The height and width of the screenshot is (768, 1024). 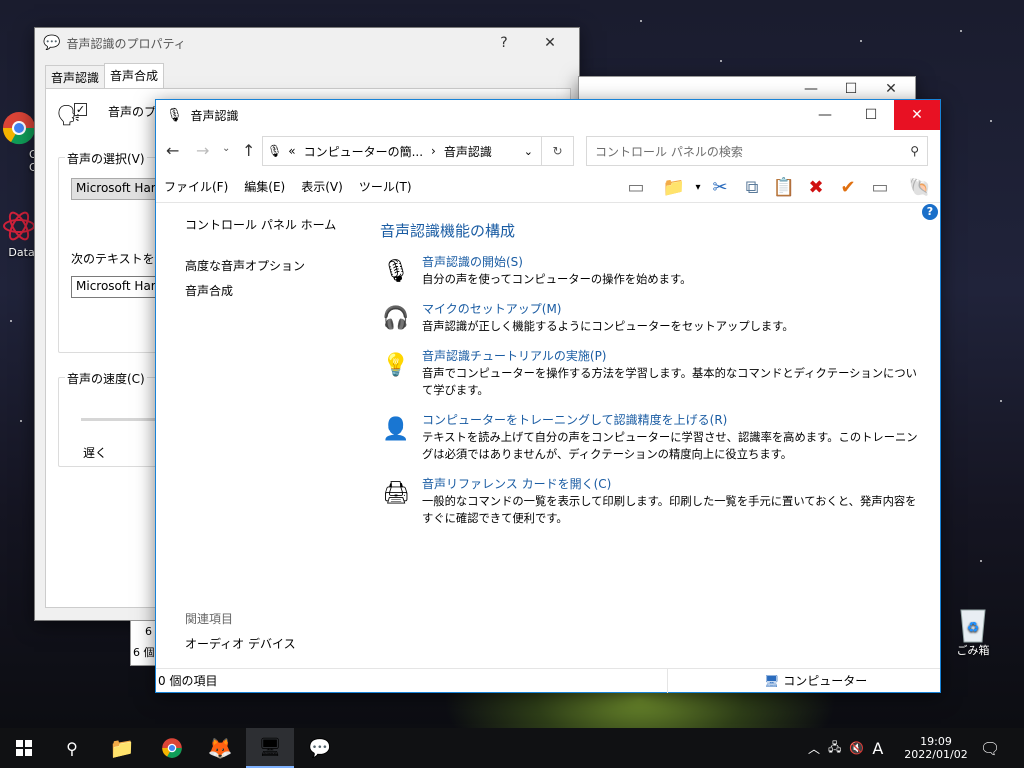 I want to click on task-description: 音声認識が正しく機能するようにコンピューターをセットアップします。, so click(x=608, y=326).